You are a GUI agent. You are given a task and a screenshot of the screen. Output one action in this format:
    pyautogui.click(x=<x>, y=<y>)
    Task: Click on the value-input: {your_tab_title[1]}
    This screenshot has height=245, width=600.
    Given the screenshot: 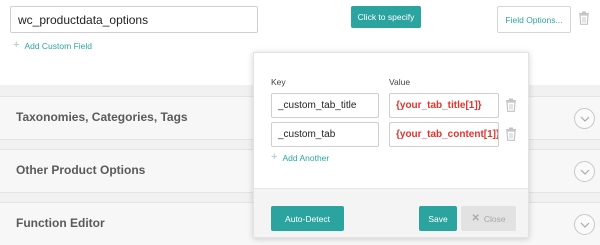 What is the action you would take?
    pyautogui.click(x=444, y=105)
    